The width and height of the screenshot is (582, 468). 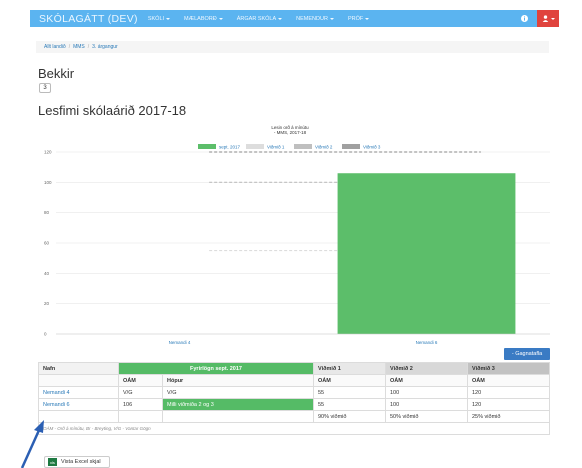 I want to click on column-subheader, so click(x=78, y=380).